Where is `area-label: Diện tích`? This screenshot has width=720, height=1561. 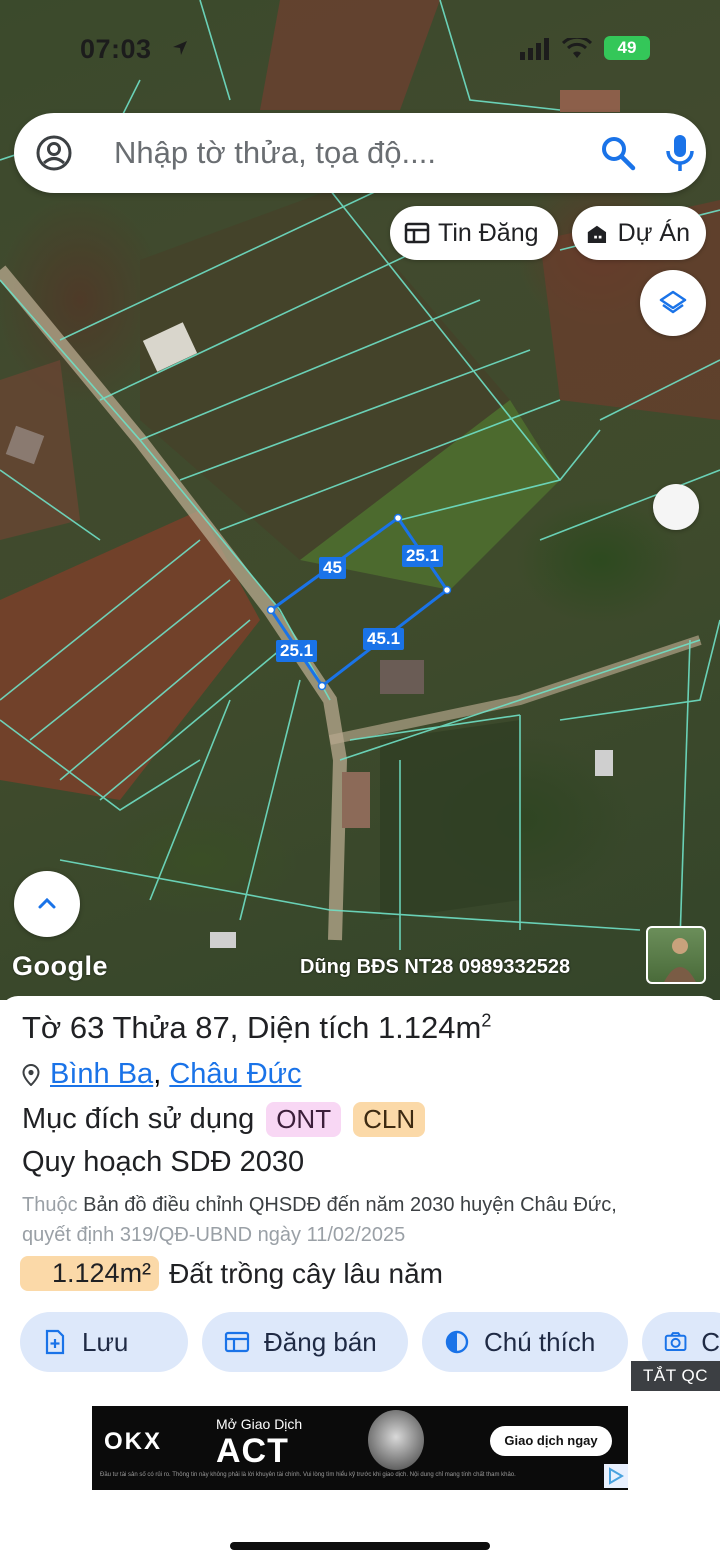 area-label: Diện tích is located at coordinates (308, 1027).